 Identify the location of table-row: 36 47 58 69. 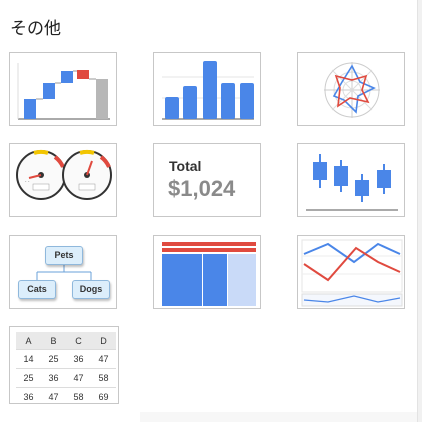
(66, 395).